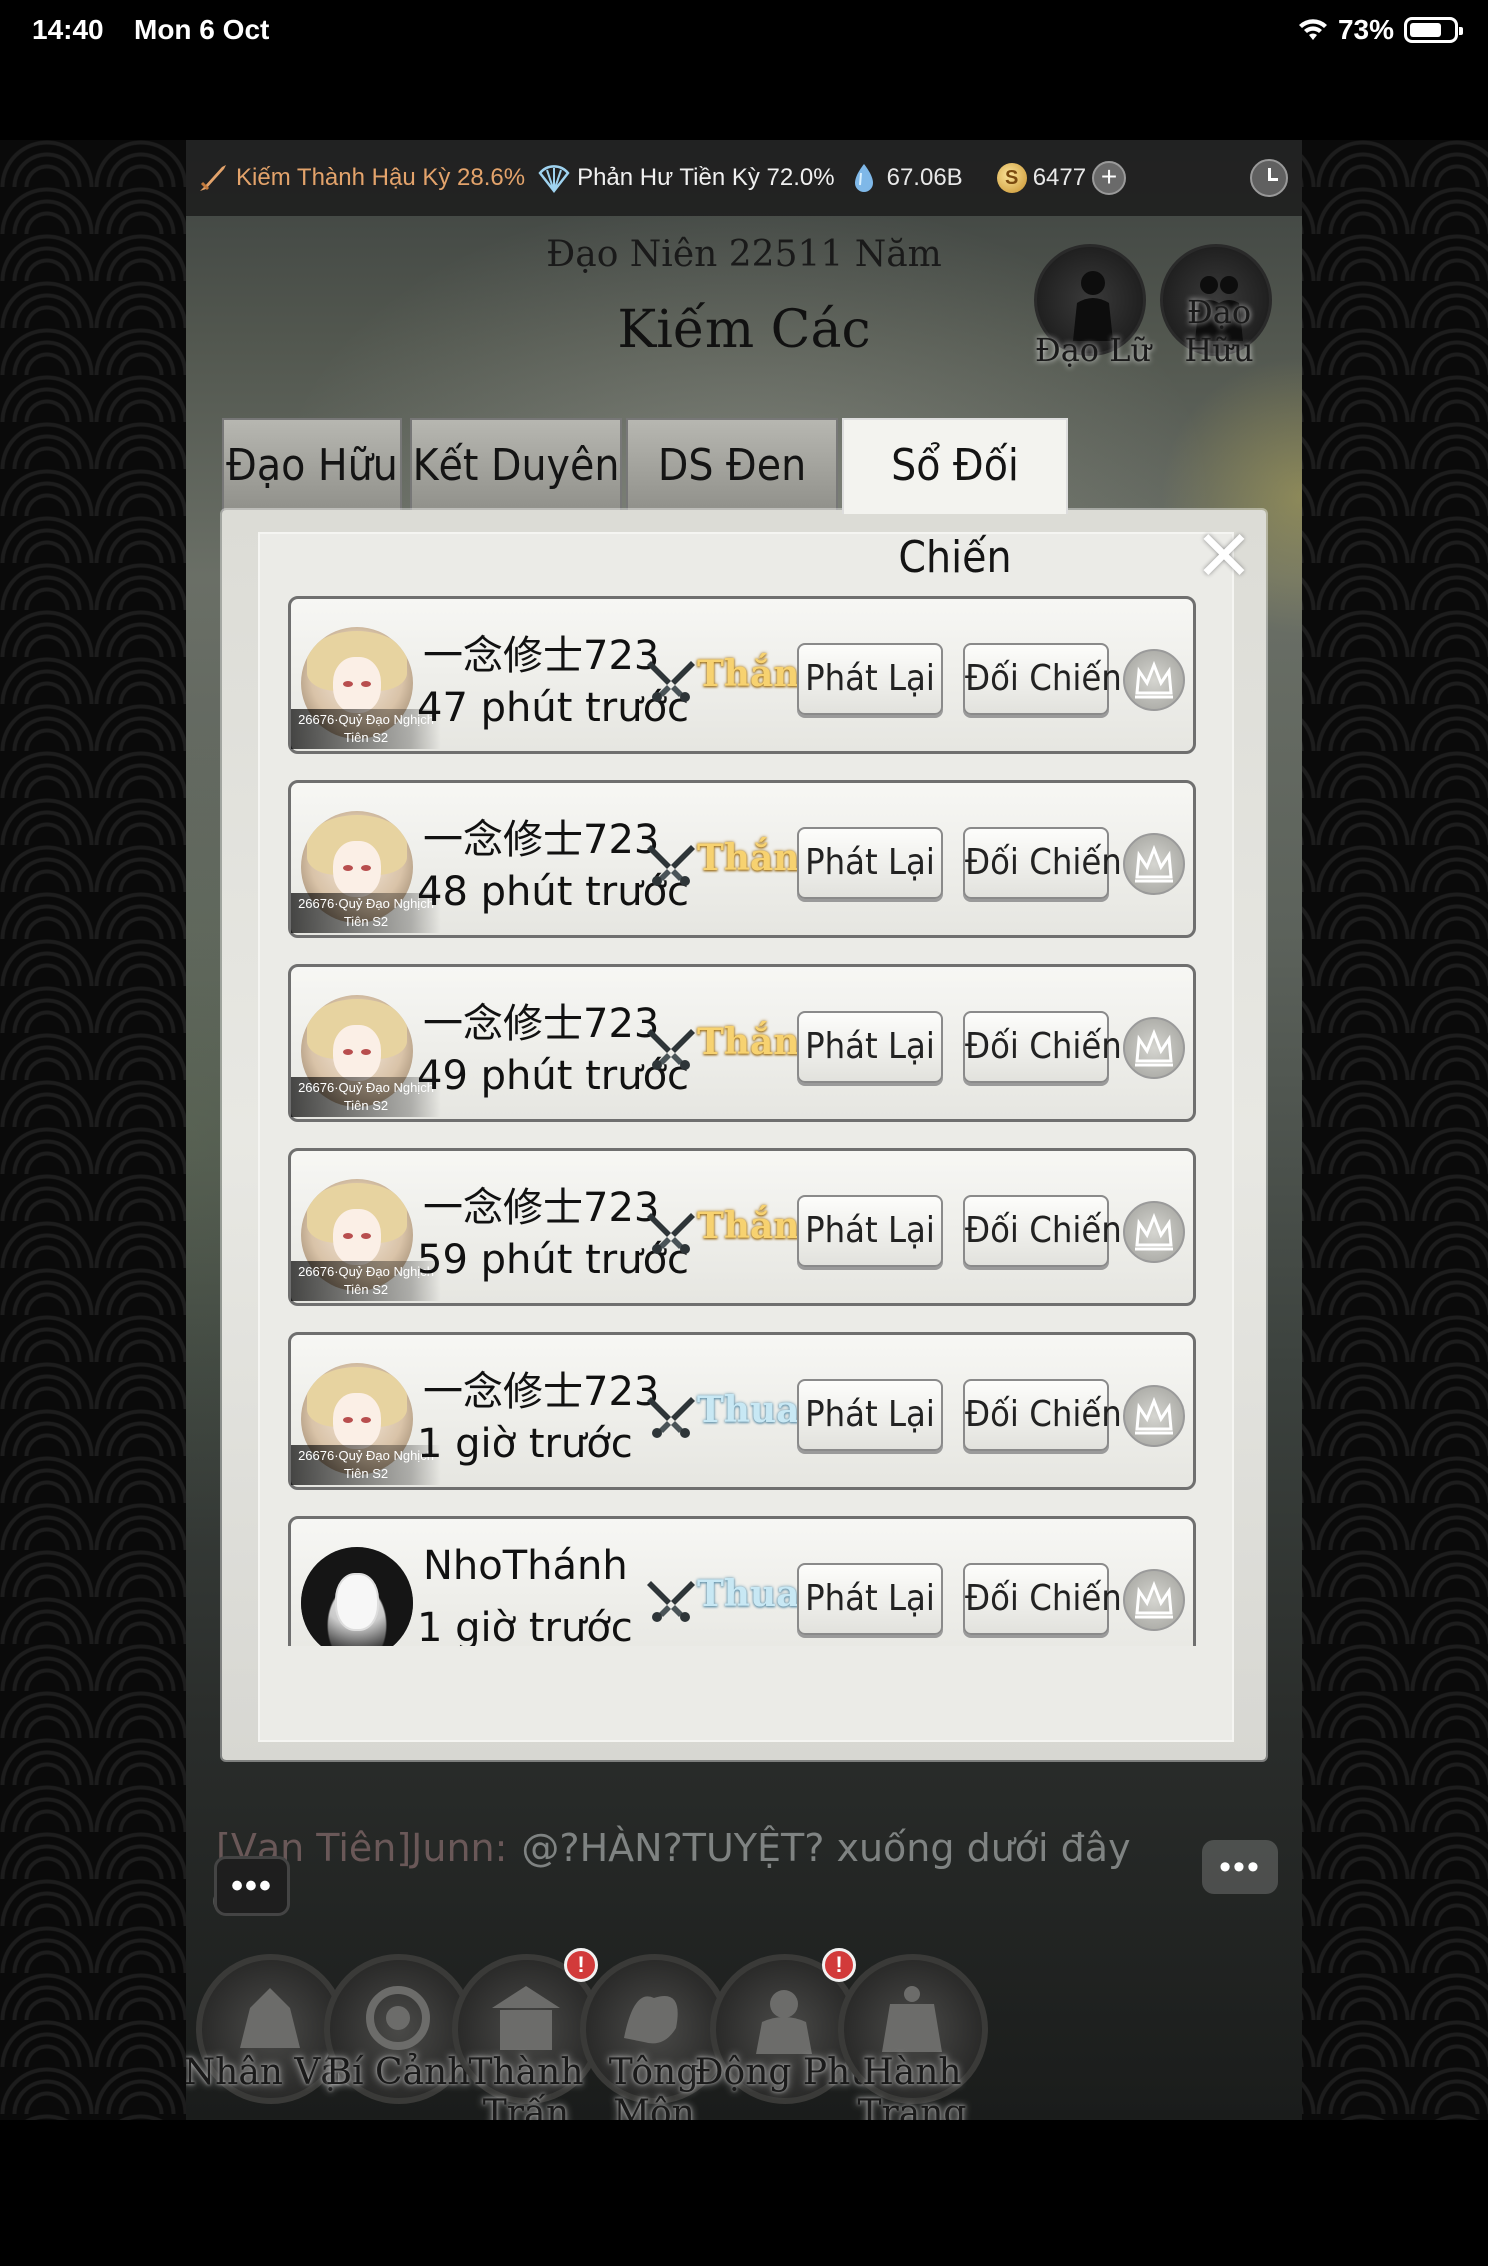 This screenshot has height=2266, width=1488. What do you see at coordinates (1061, 178) in the screenshot?
I see `coins: S 6477 +` at bounding box center [1061, 178].